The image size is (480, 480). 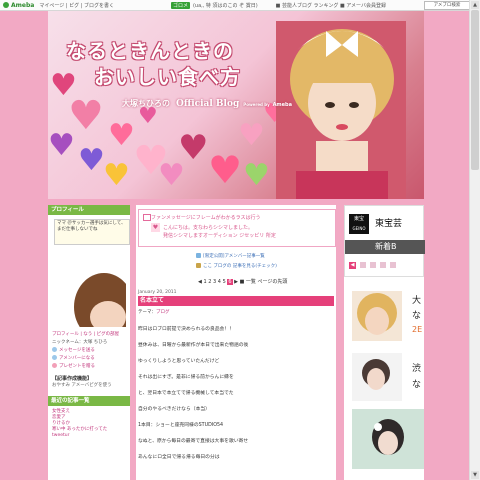 What do you see at coordinates (416, 367) in the screenshot?
I see `talent-name-2: 渋` at bounding box center [416, 367].